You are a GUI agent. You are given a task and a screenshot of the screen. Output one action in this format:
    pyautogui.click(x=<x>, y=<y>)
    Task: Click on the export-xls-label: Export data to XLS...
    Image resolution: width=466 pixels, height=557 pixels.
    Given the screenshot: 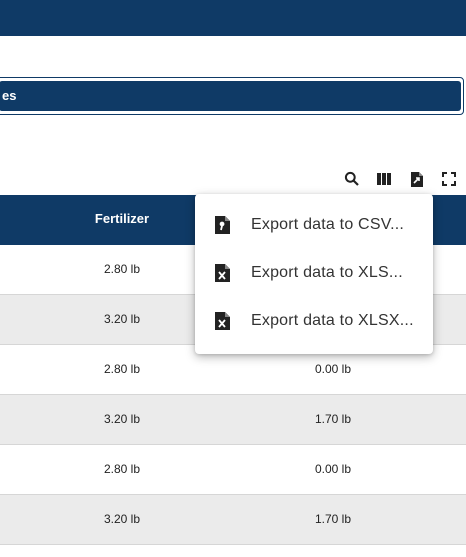 What is the action you would take?
    pyautogui.click(x=327, y=272)
    